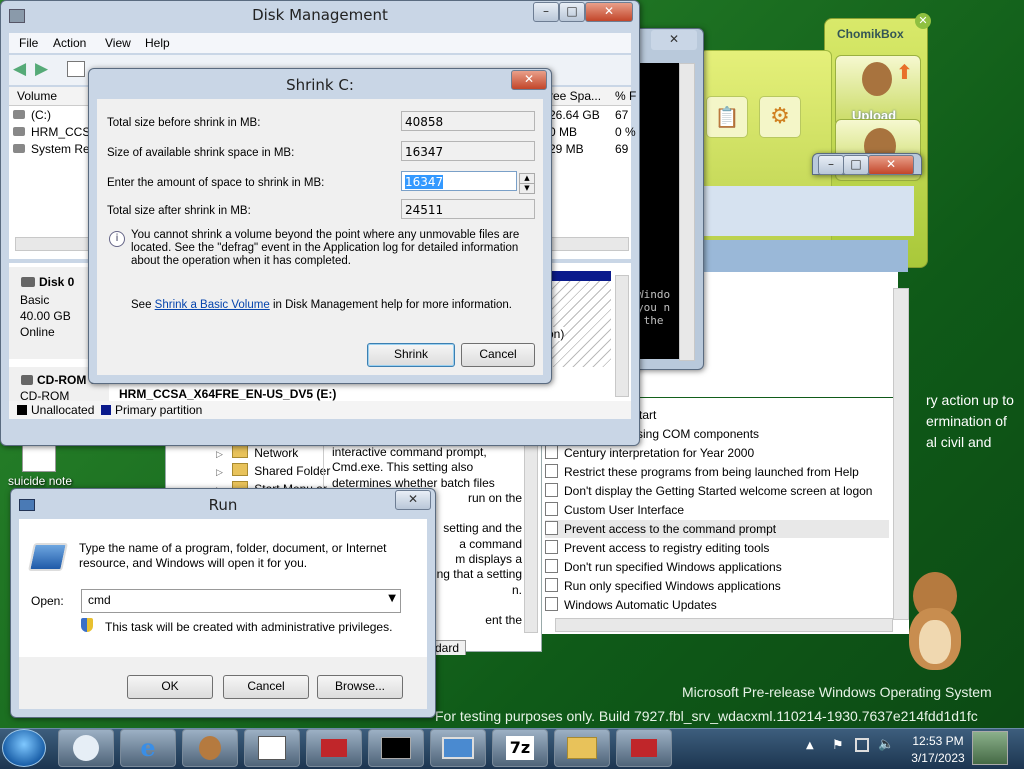  I want to click on gear-icon: ⚙, so click(780, 117).